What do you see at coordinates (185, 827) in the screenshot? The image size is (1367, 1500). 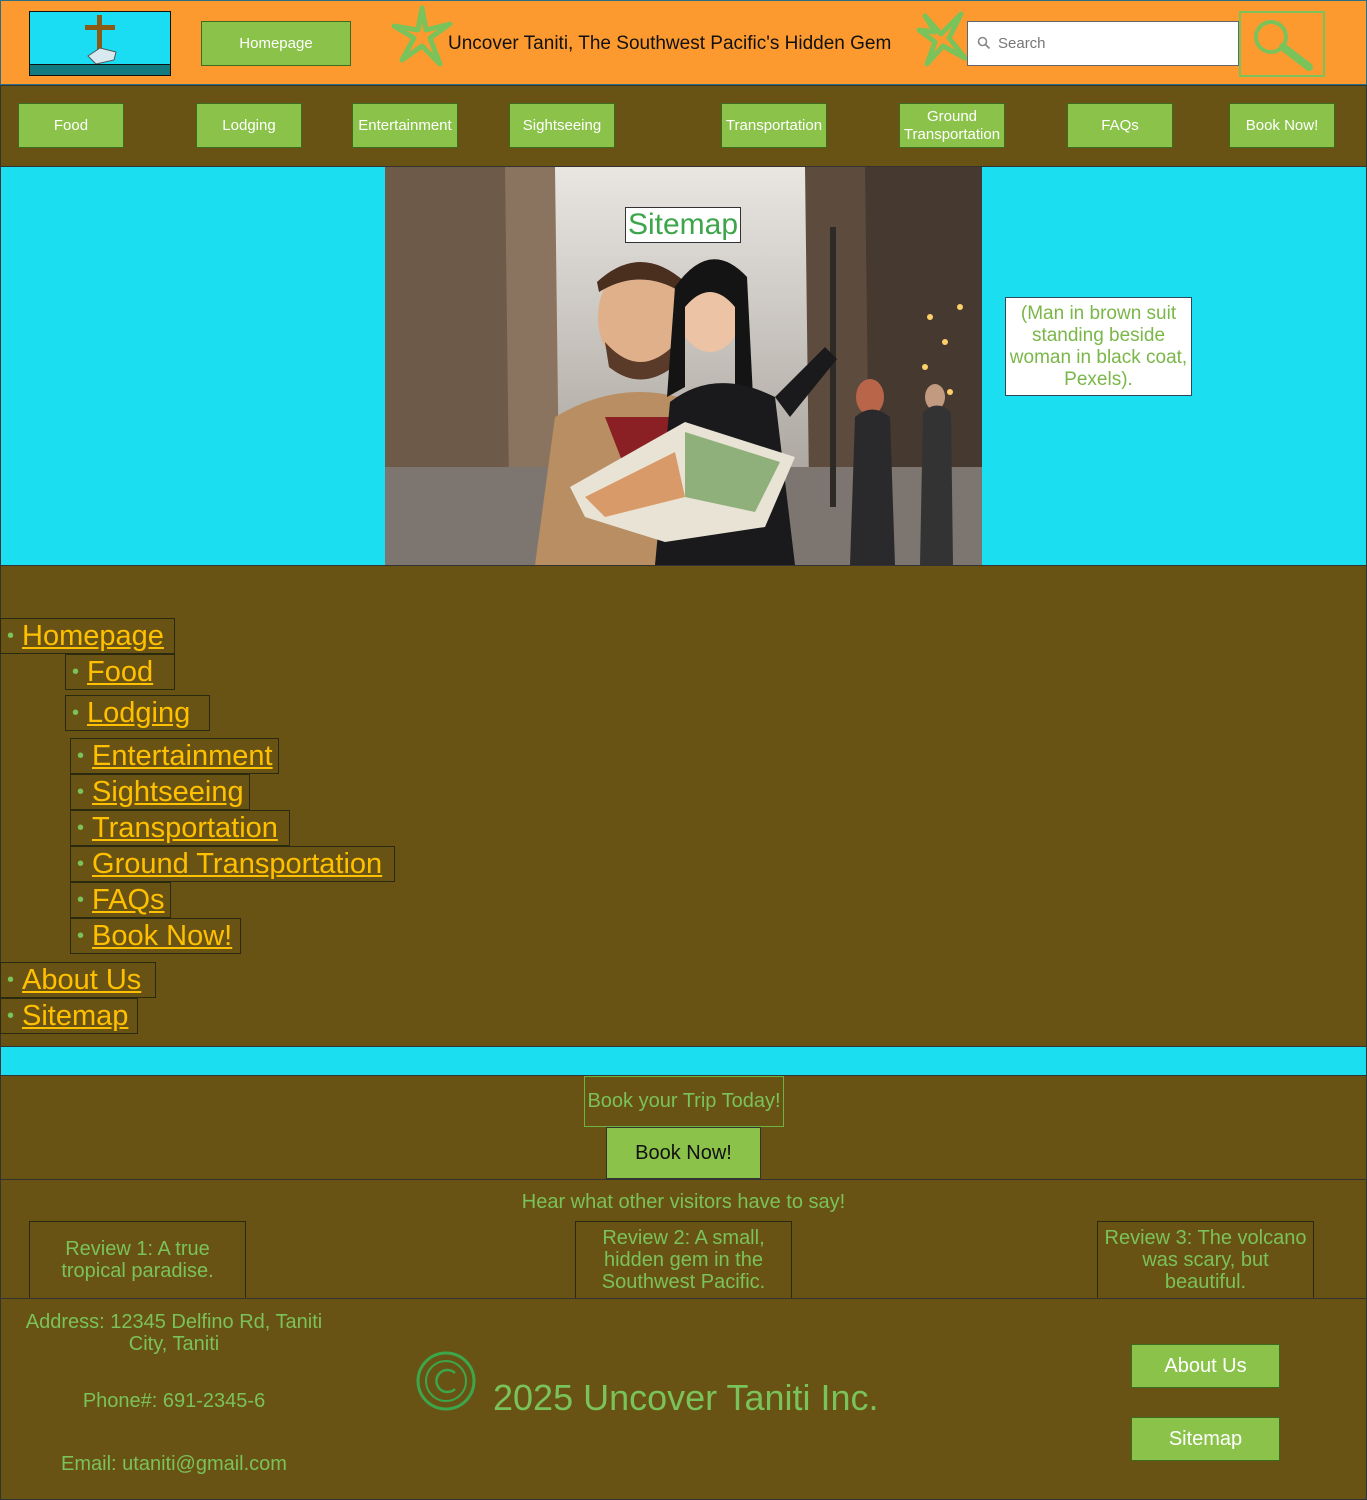 I see `sitemap-link-label: Transportation` at bounding box center [185, 827].